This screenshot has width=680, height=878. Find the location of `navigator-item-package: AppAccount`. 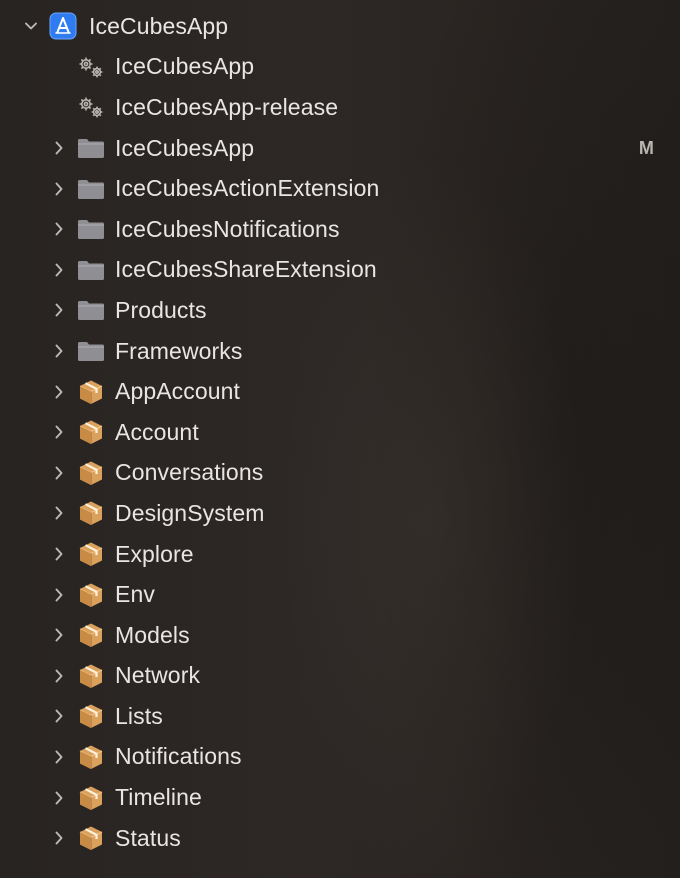

navigator-item-package: AppAccount is located at coordinates (340, 391).